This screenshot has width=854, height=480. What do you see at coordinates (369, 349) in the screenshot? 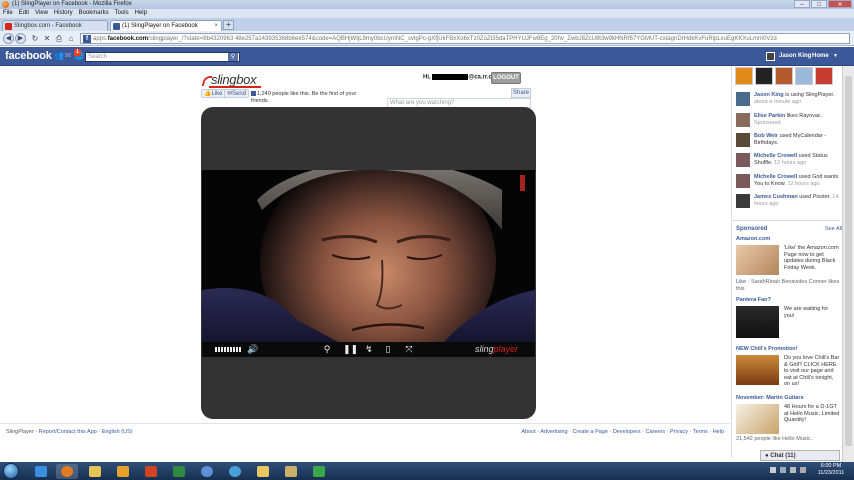
I see `jump-icon: ↯` at bounding box center [369, 349].